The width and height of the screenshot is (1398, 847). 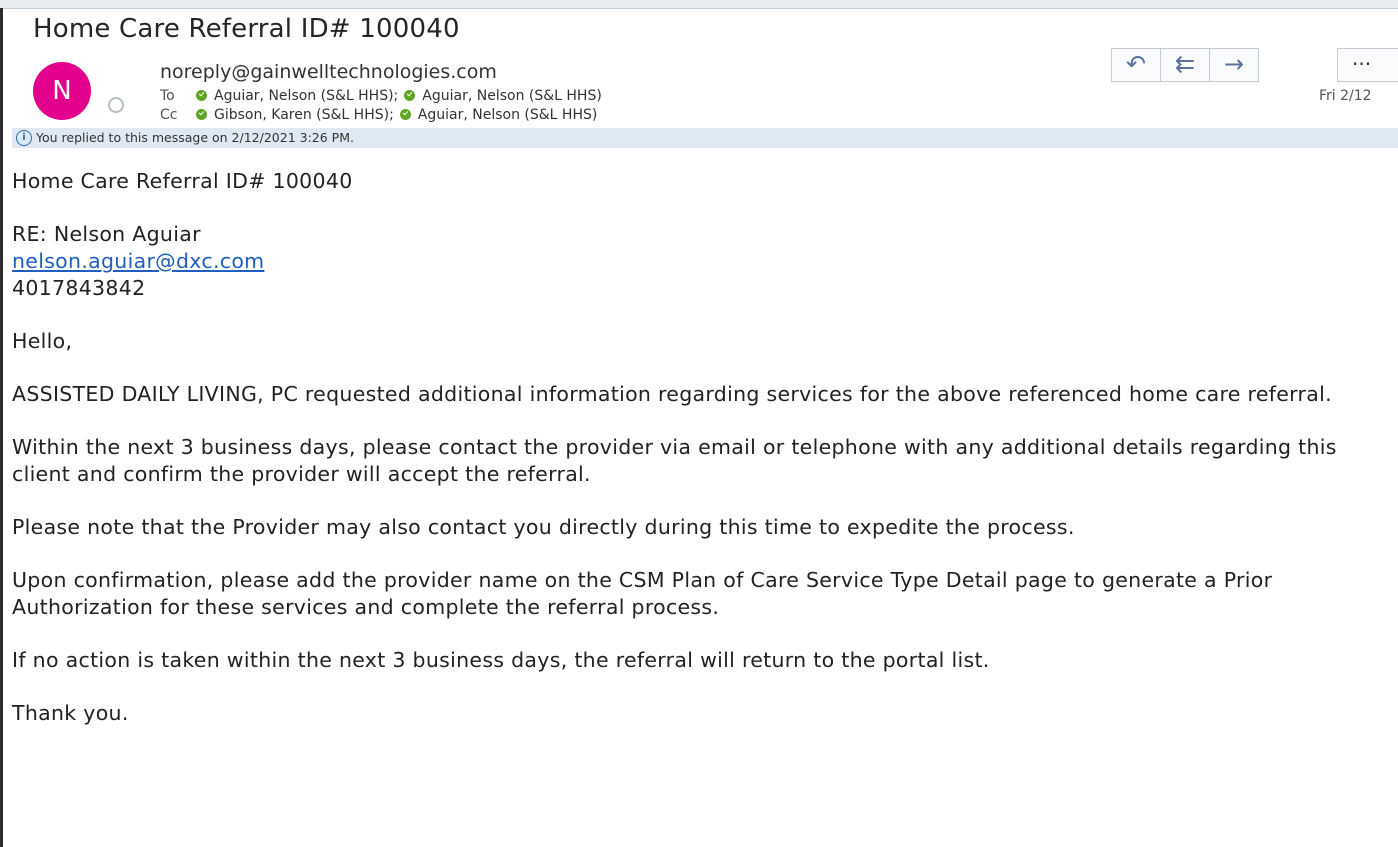 I want to click on info-icon: i, so click(x=24, y=138).